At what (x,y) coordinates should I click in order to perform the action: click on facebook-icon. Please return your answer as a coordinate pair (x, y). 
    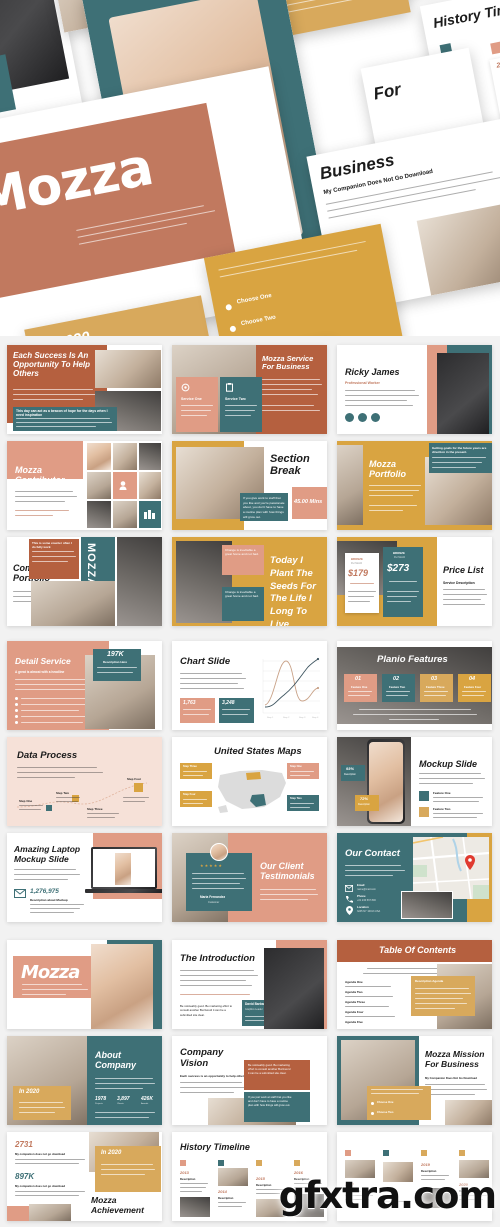
    Looking at the image, I should click on (349, 417).